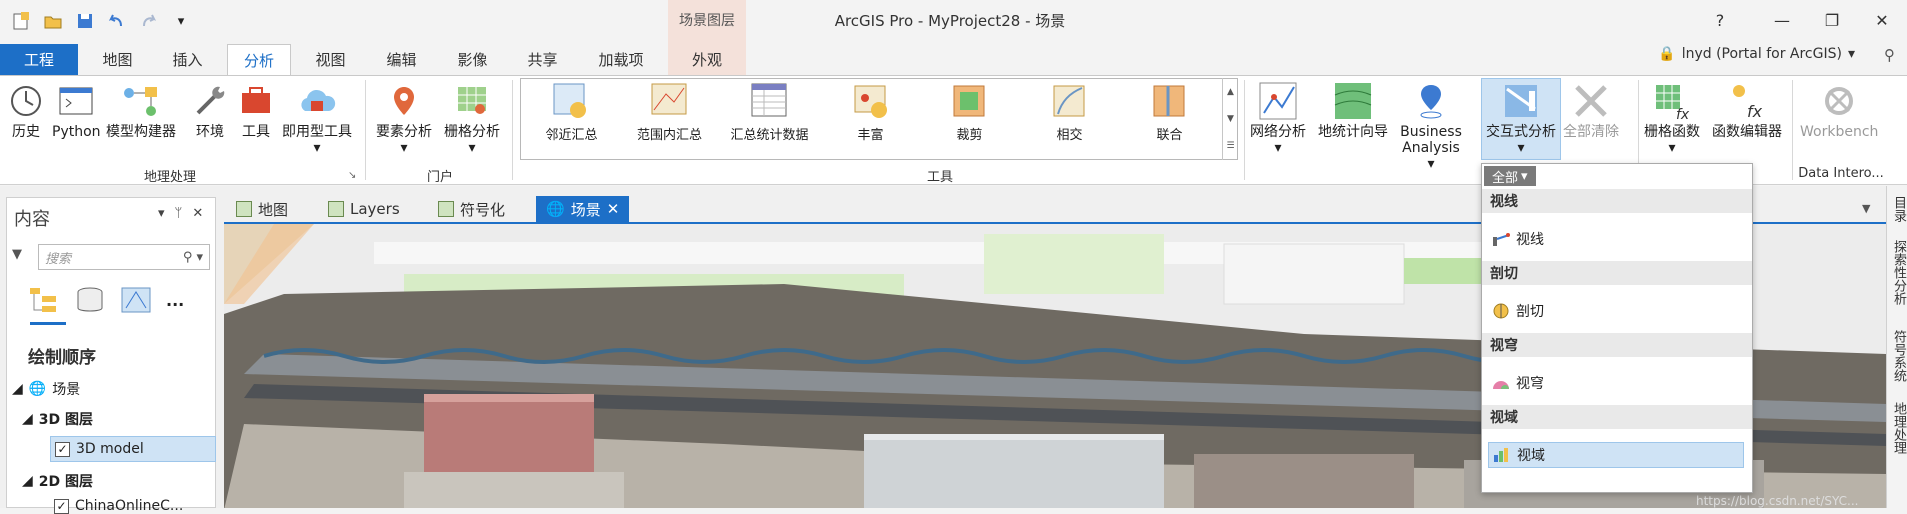 This screenshot has width=1907, height=514. I want to click on tab-appearance: 外观, so click(707, 59).